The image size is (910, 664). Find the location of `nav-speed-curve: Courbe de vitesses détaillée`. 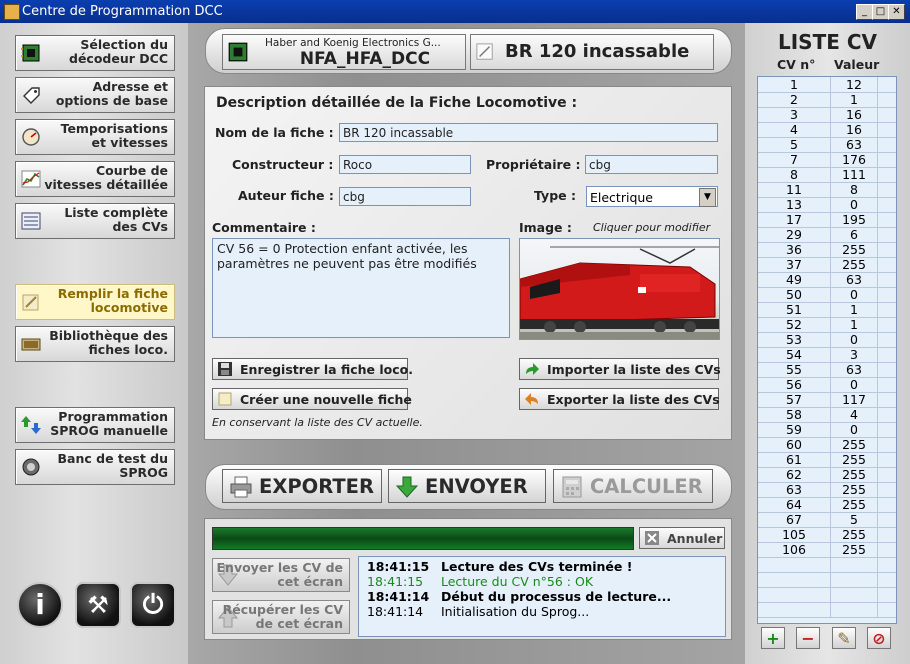

nav-speed-curve: Courbe de vitesses détaillée is located at coordinates (95, 179).